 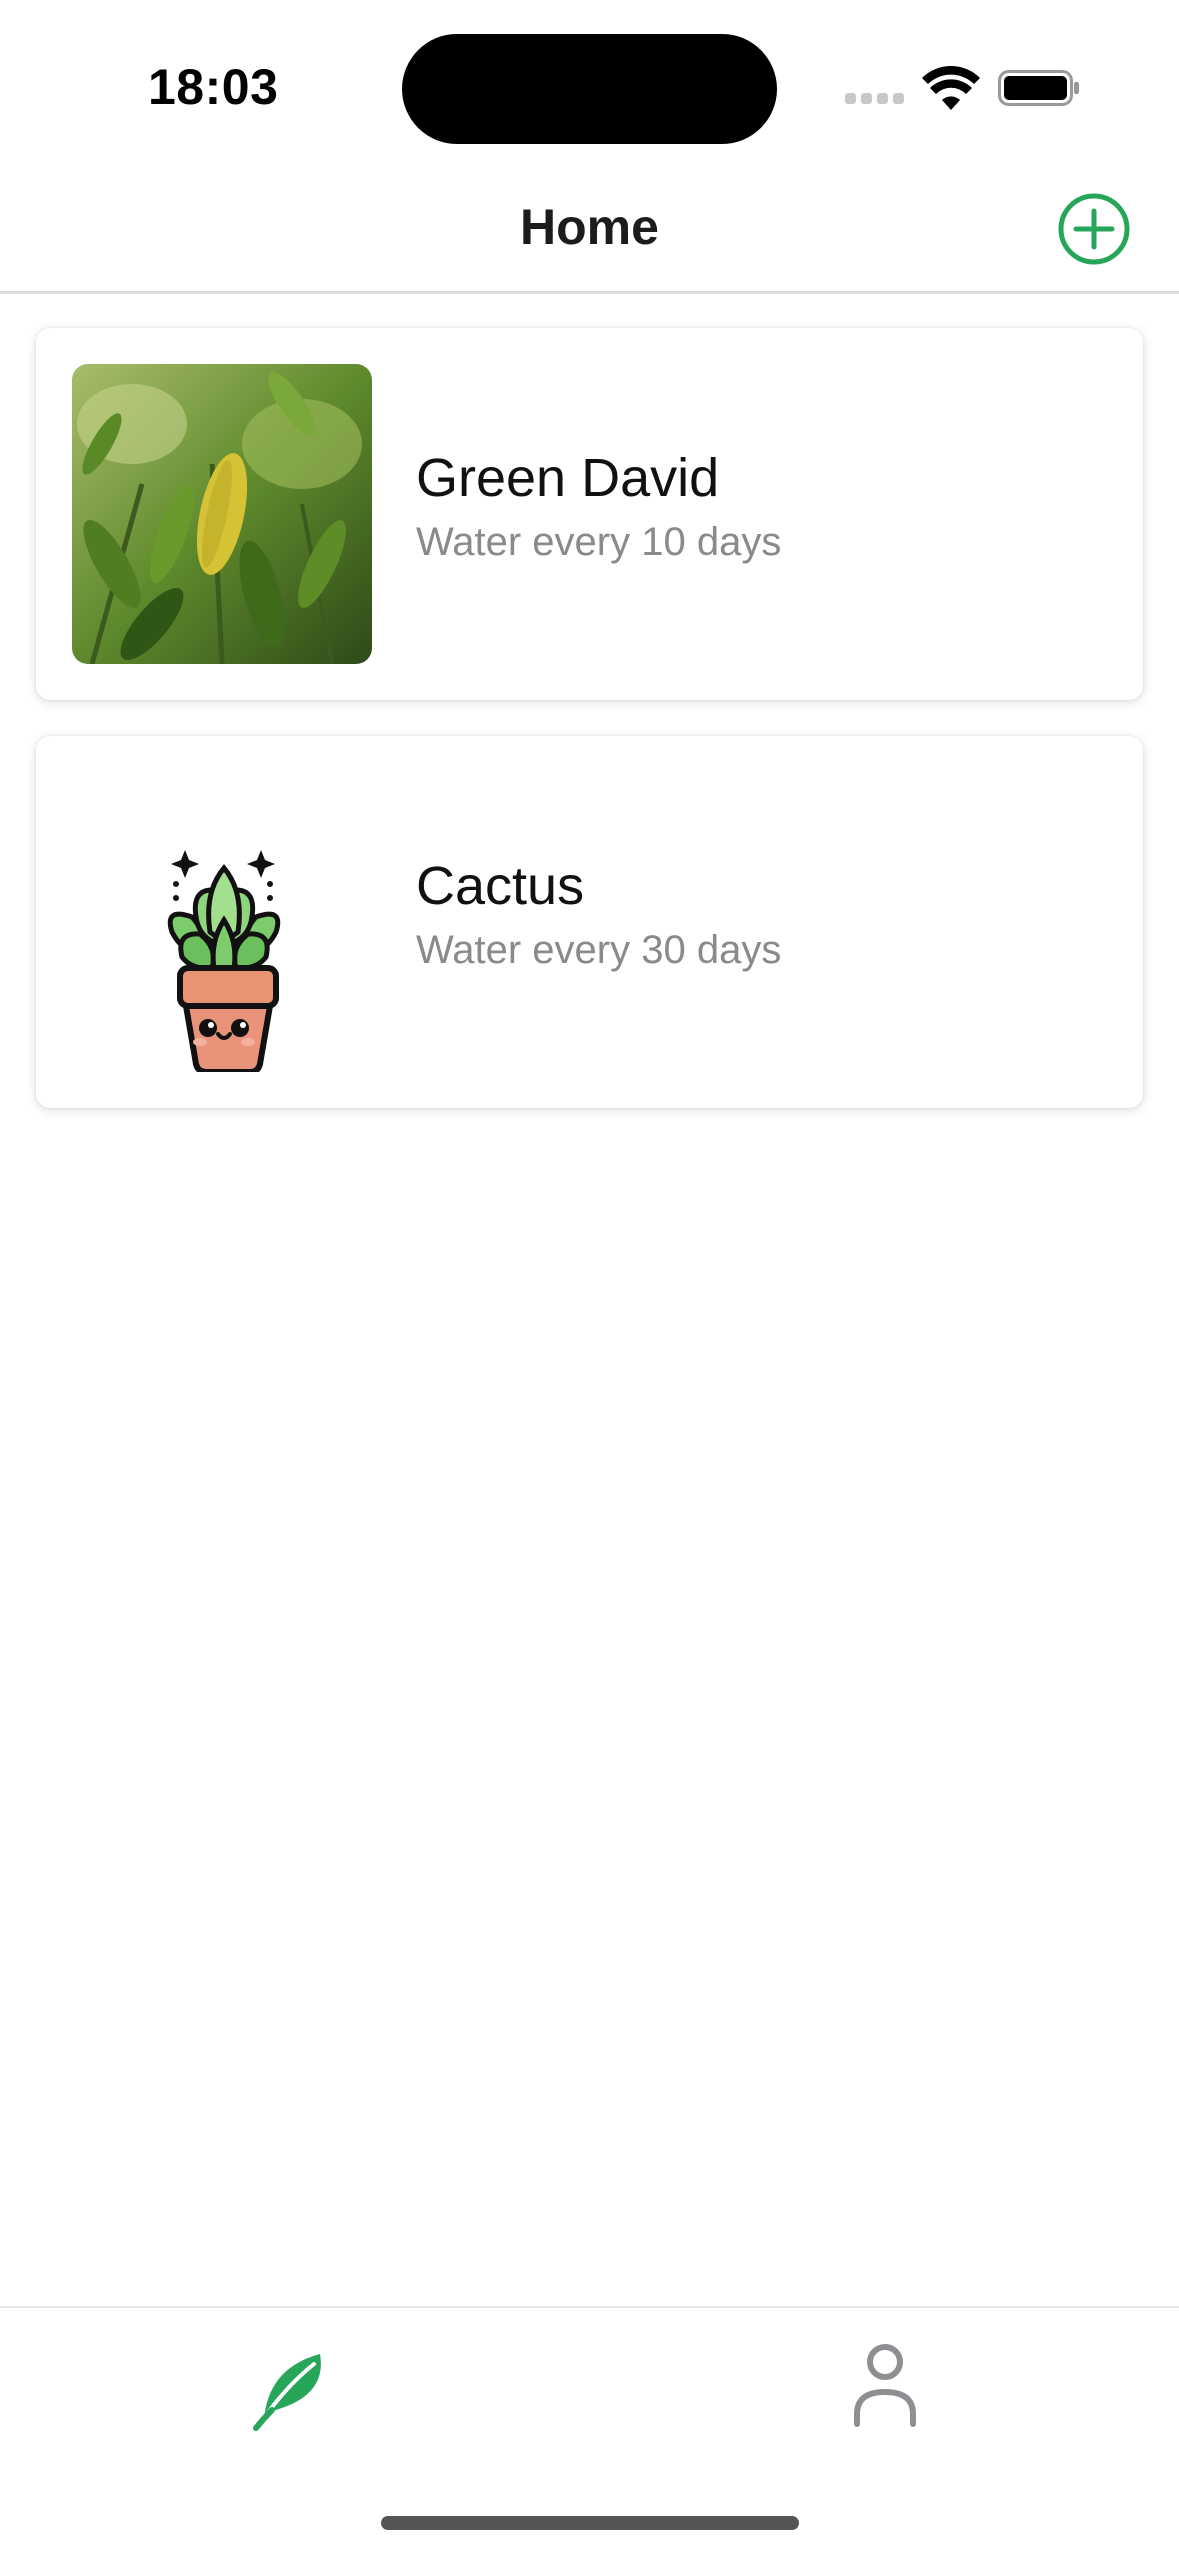 I want to click on plant-card-text: Cactus Water every 30 days, so click(x=598, y=913).